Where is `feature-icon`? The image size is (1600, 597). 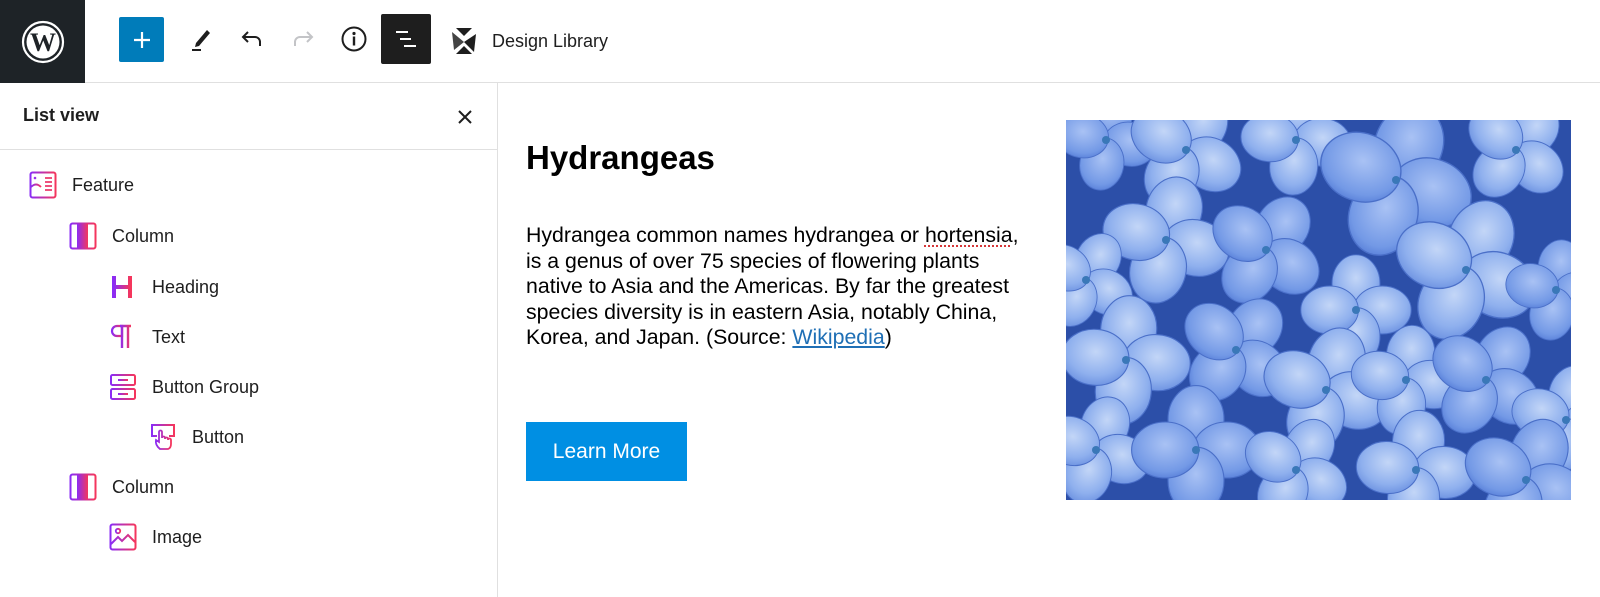
feature-icon is located at coordinates (43, 185).